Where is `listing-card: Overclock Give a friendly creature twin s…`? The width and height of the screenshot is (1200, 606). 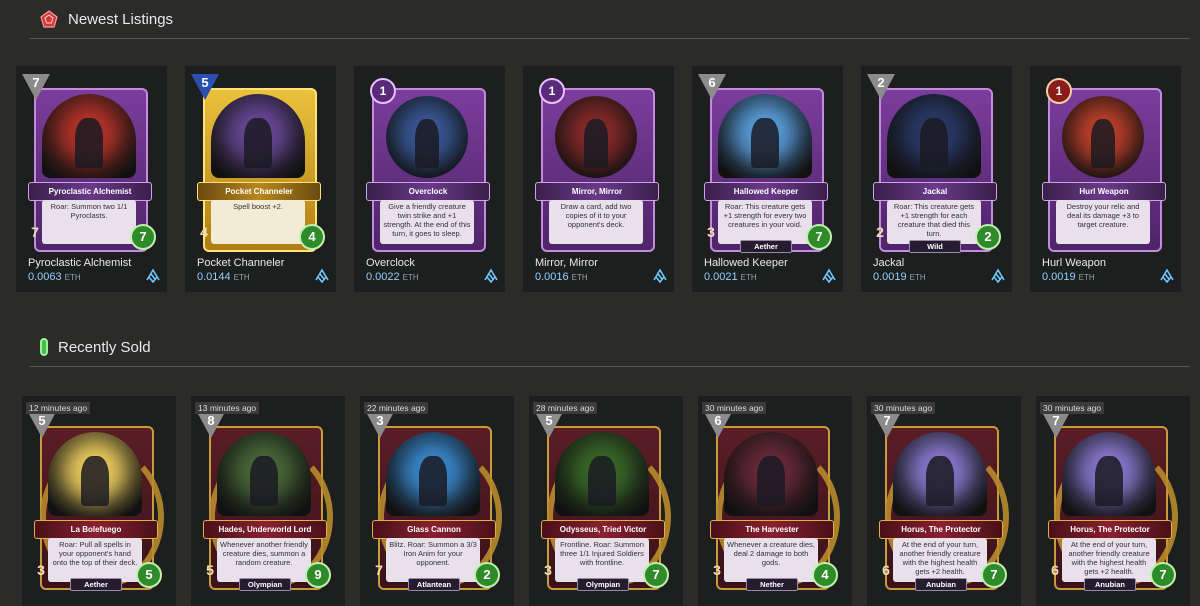 listing-card: Overclock Give a friendly creature twin s… is located at coordinates (429, 179).